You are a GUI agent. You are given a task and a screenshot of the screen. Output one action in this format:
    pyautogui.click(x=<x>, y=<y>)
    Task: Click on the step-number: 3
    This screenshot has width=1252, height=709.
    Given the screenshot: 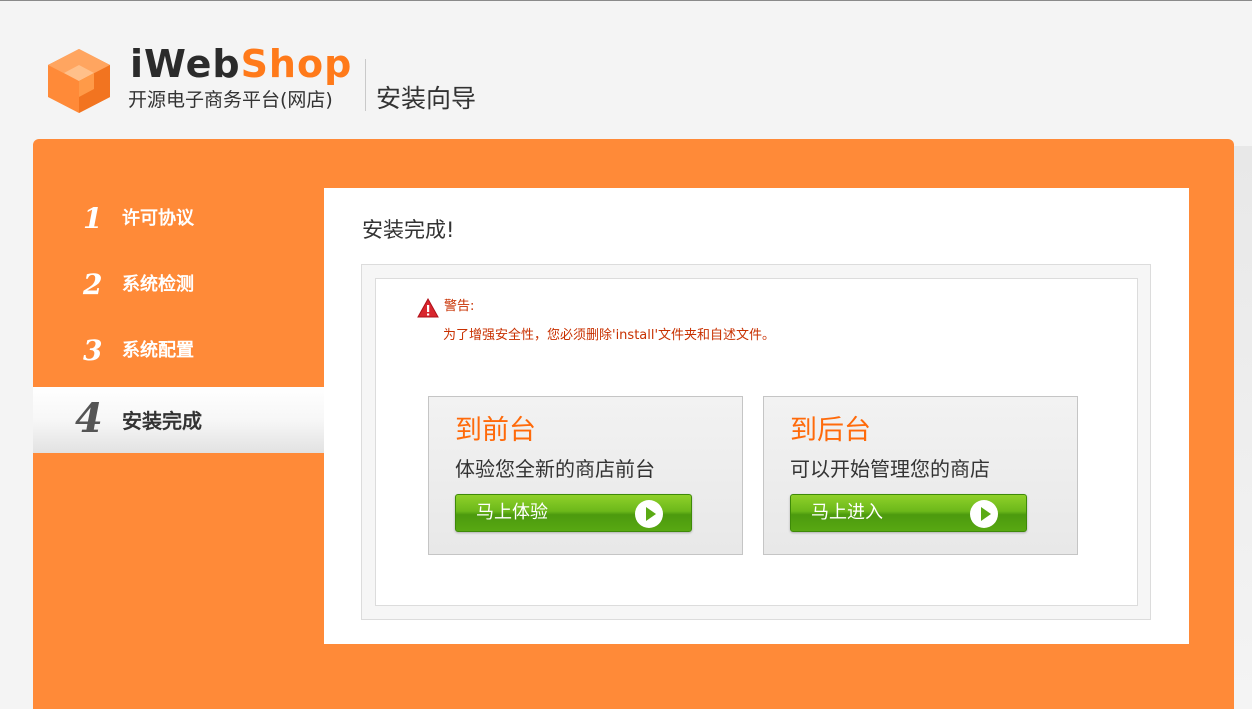 What is the action you would take?
    pyautogui.click(x=93, y=350)
    